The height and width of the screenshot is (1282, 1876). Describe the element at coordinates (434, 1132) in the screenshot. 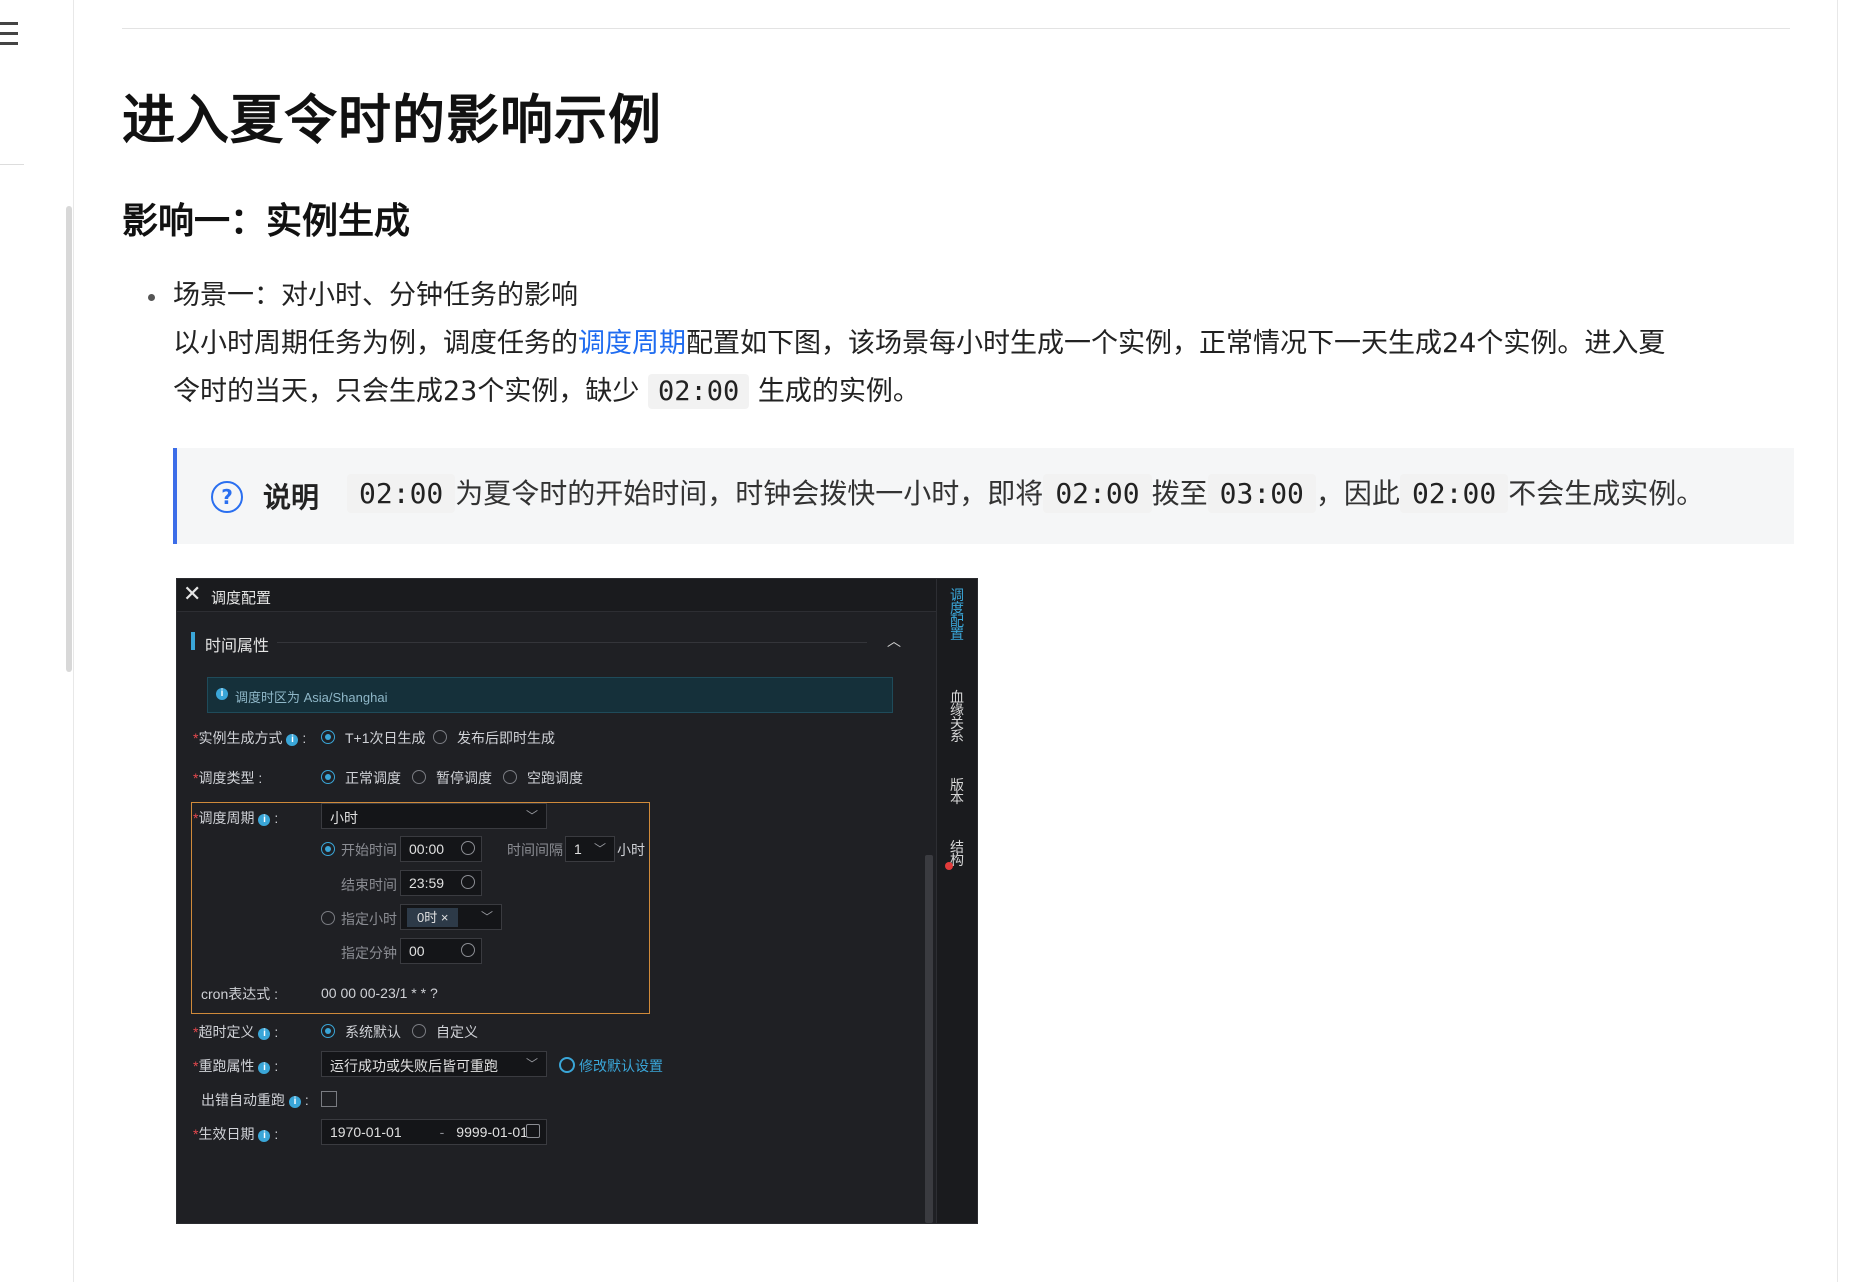

I see `date-range-input: 1970-01-01-9999-01-01` at that location.